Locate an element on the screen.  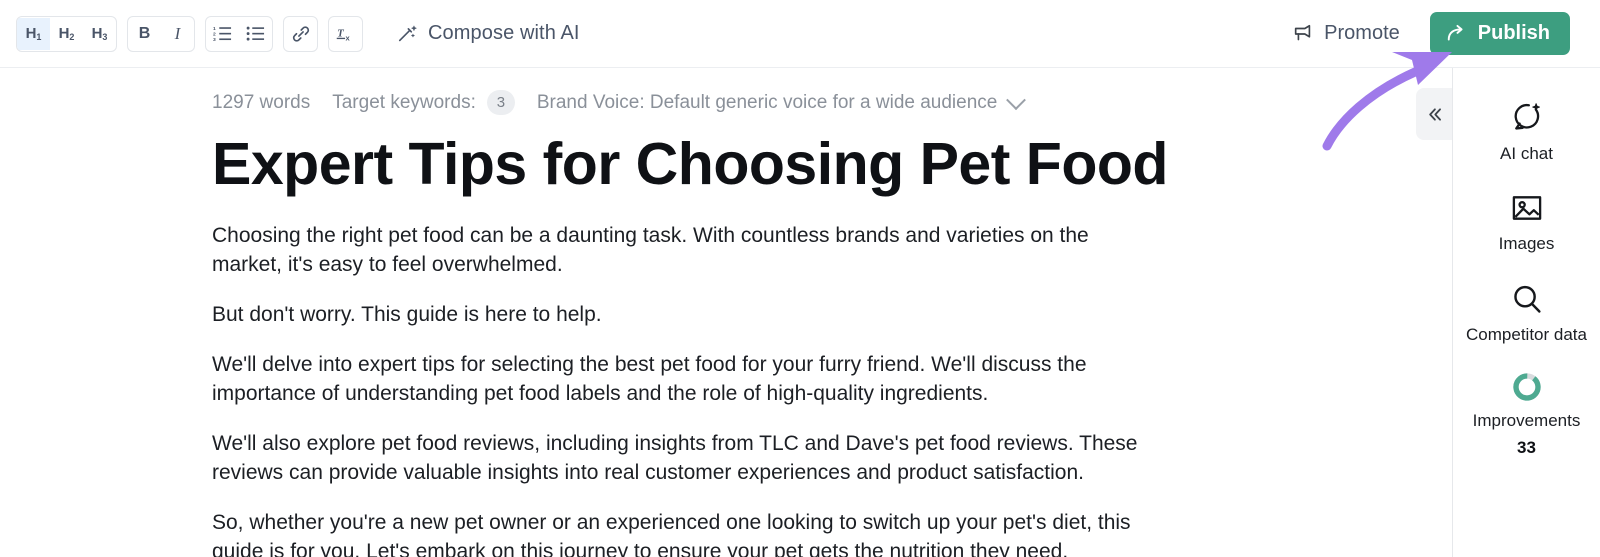
sidebar-item-ai-chat: AI chat is located at coordinates (1526, 135).